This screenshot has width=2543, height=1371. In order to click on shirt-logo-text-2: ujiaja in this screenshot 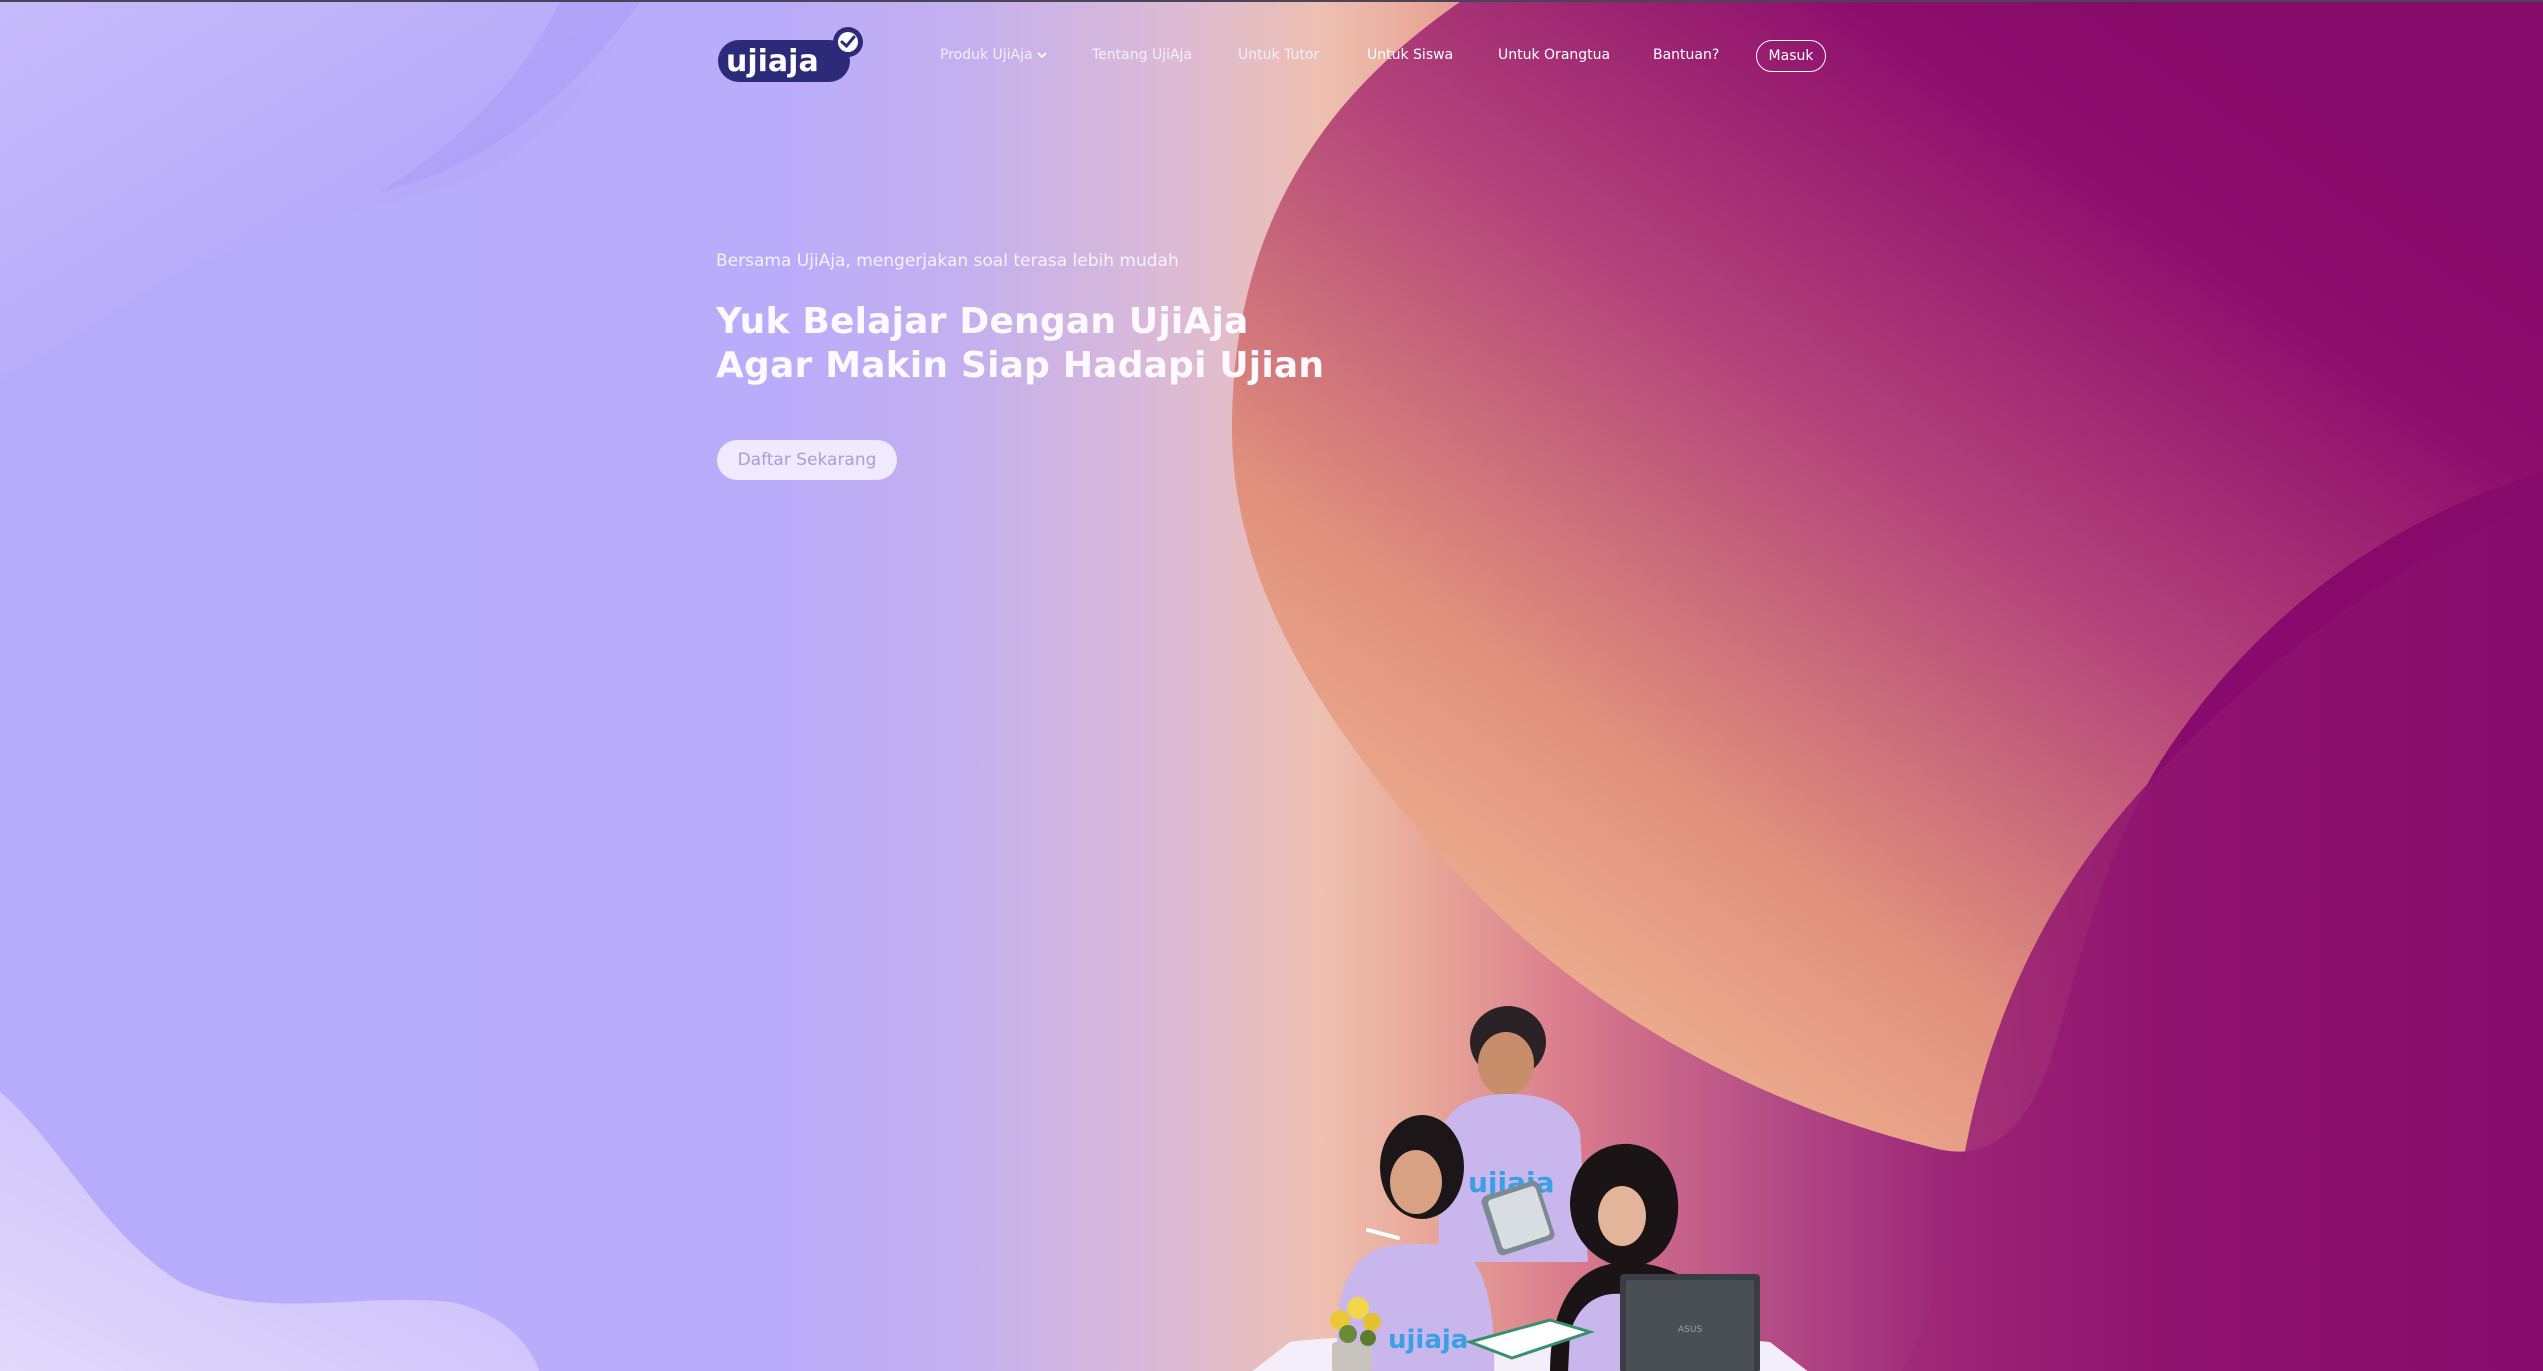, I will do `click(1428, 1340)`.